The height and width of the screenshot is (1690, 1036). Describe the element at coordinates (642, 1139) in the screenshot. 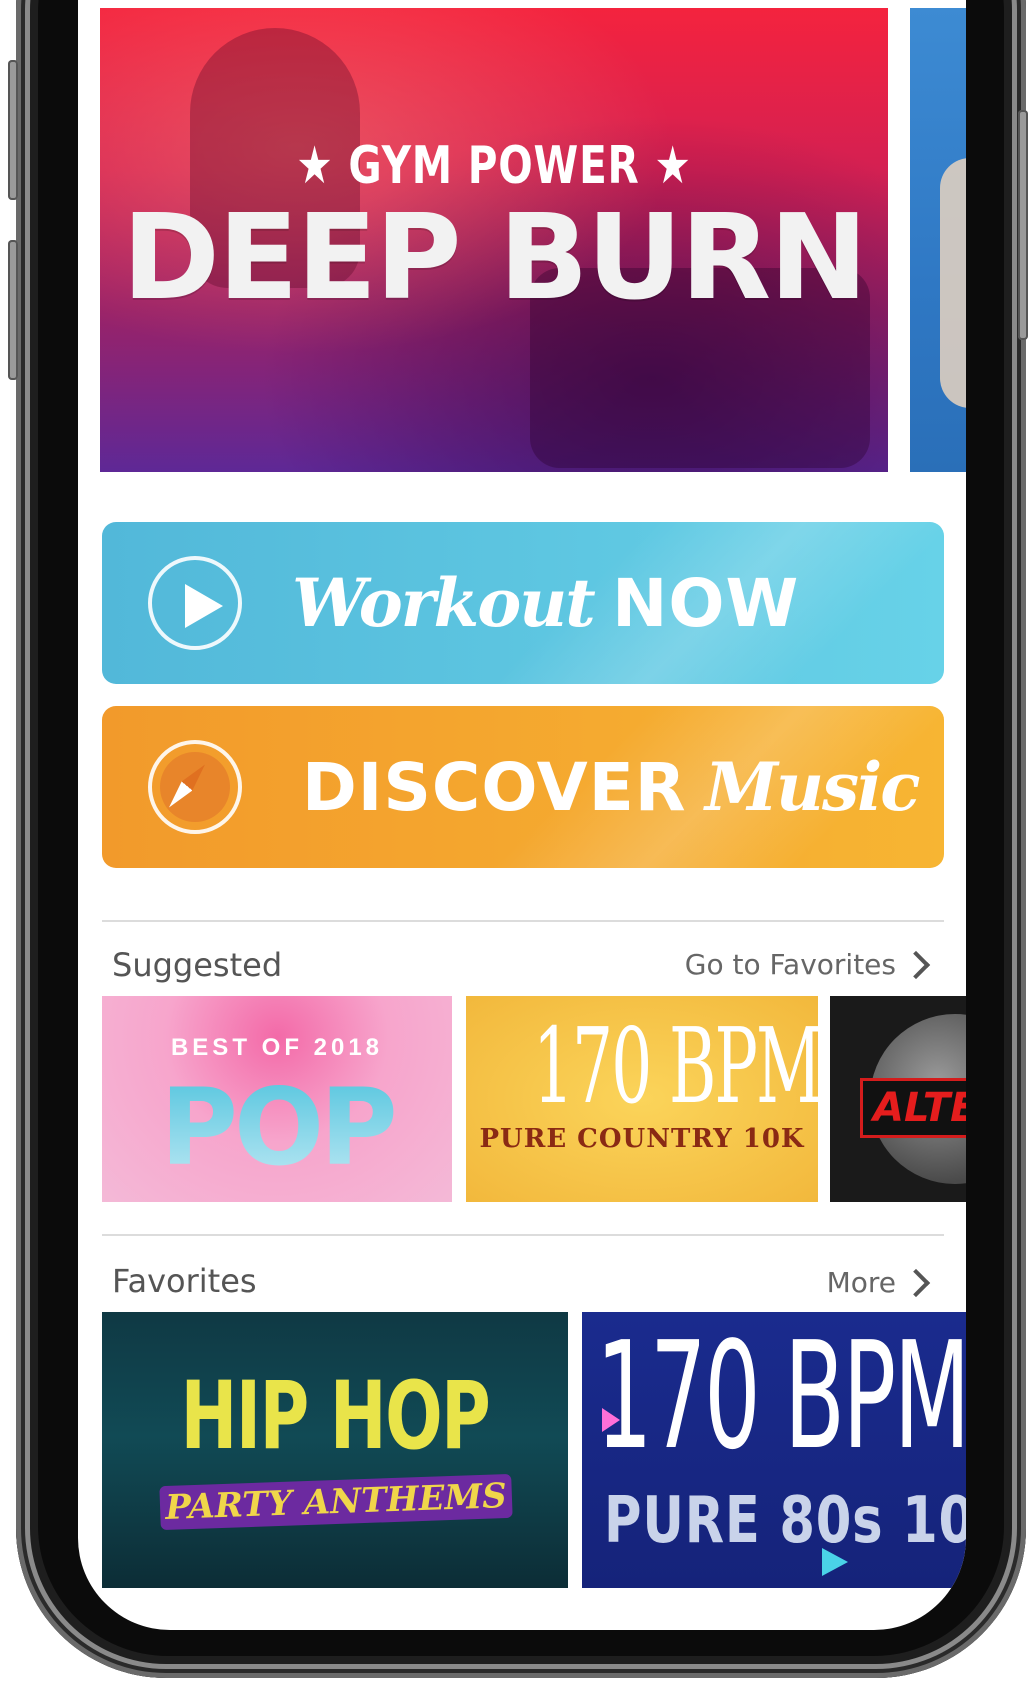

I see `tile-subtitle: PURE COUNTRY 10K` at that location.